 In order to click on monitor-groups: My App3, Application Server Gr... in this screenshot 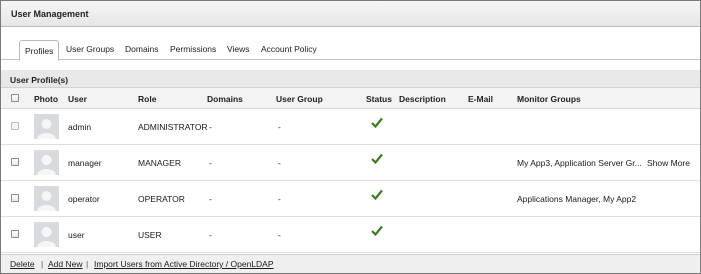, I will do `click(579, 163)`.